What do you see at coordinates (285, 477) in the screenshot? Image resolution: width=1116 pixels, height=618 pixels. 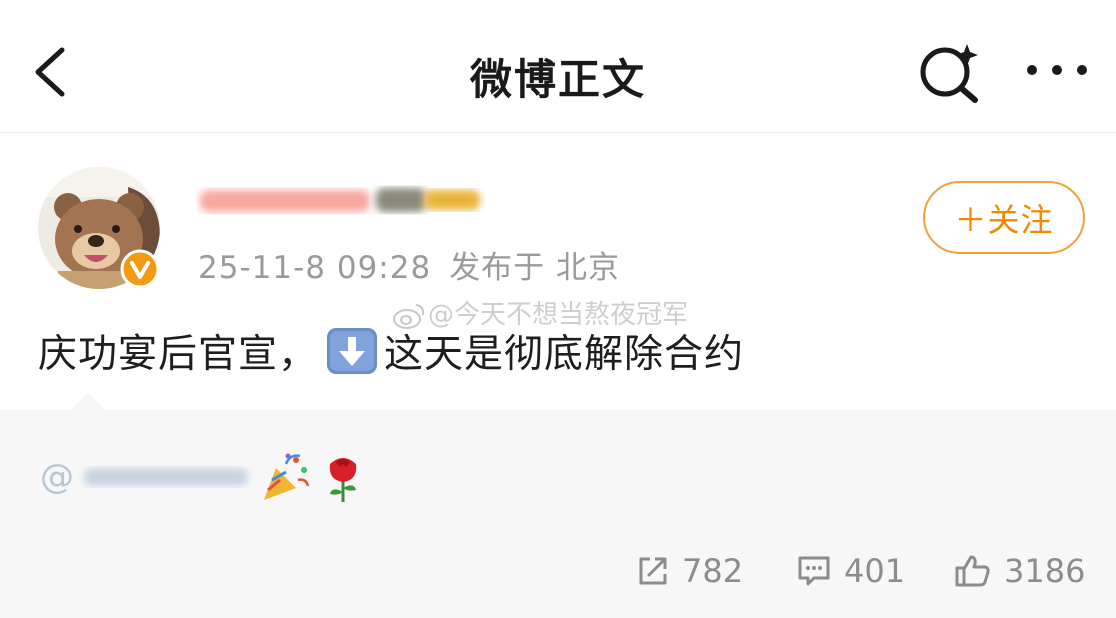 I see `party-popper-emoji-icon` at bounding box center [285, 477].